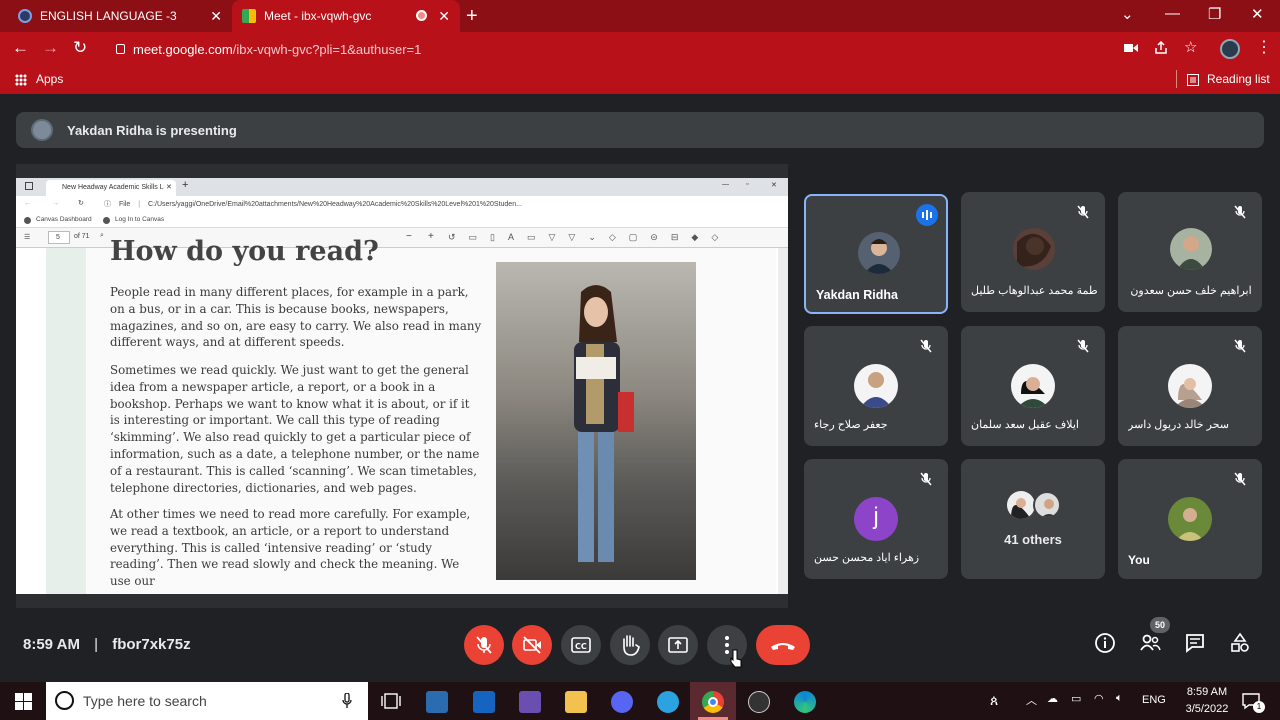 This screenshot has height=720, width=1280. What do you see at coordinates (1033, 252) in the screenshot?
I see `participant-tile: فاطمة محمد عبدالوهاب طليل` at bounding box center [1033, 252].